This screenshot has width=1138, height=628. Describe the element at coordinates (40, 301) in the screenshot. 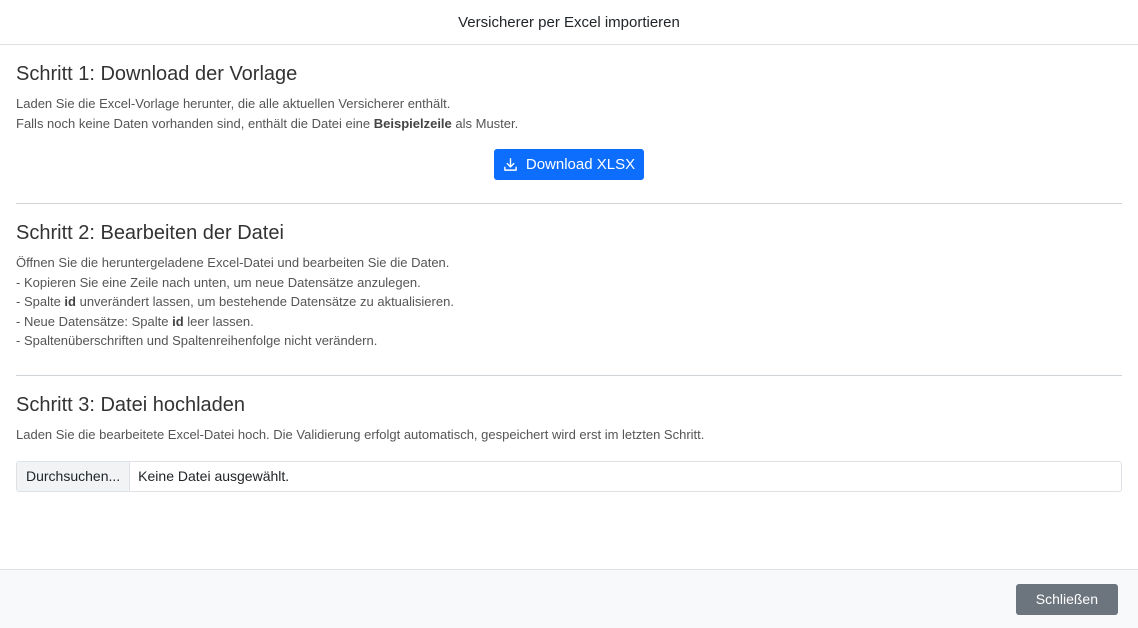

I see `step-2-line-3-start: - Spalte` at that location.